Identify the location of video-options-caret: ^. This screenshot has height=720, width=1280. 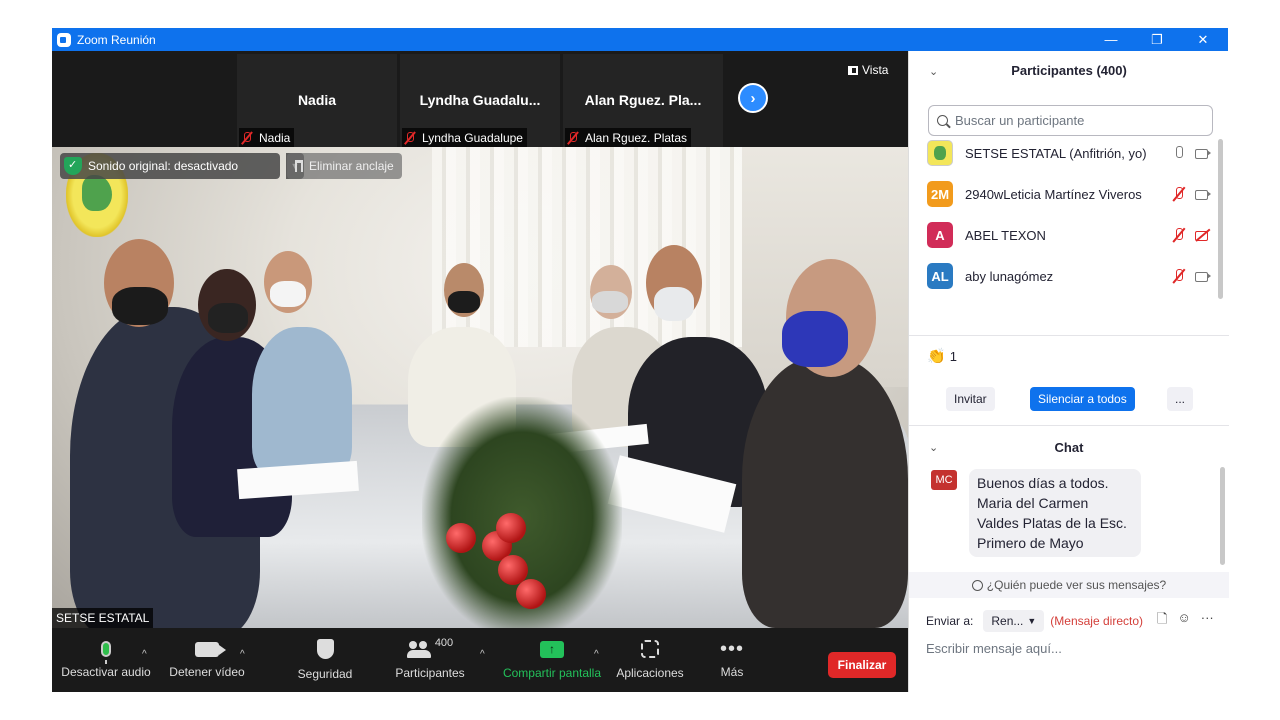
(242, 654).